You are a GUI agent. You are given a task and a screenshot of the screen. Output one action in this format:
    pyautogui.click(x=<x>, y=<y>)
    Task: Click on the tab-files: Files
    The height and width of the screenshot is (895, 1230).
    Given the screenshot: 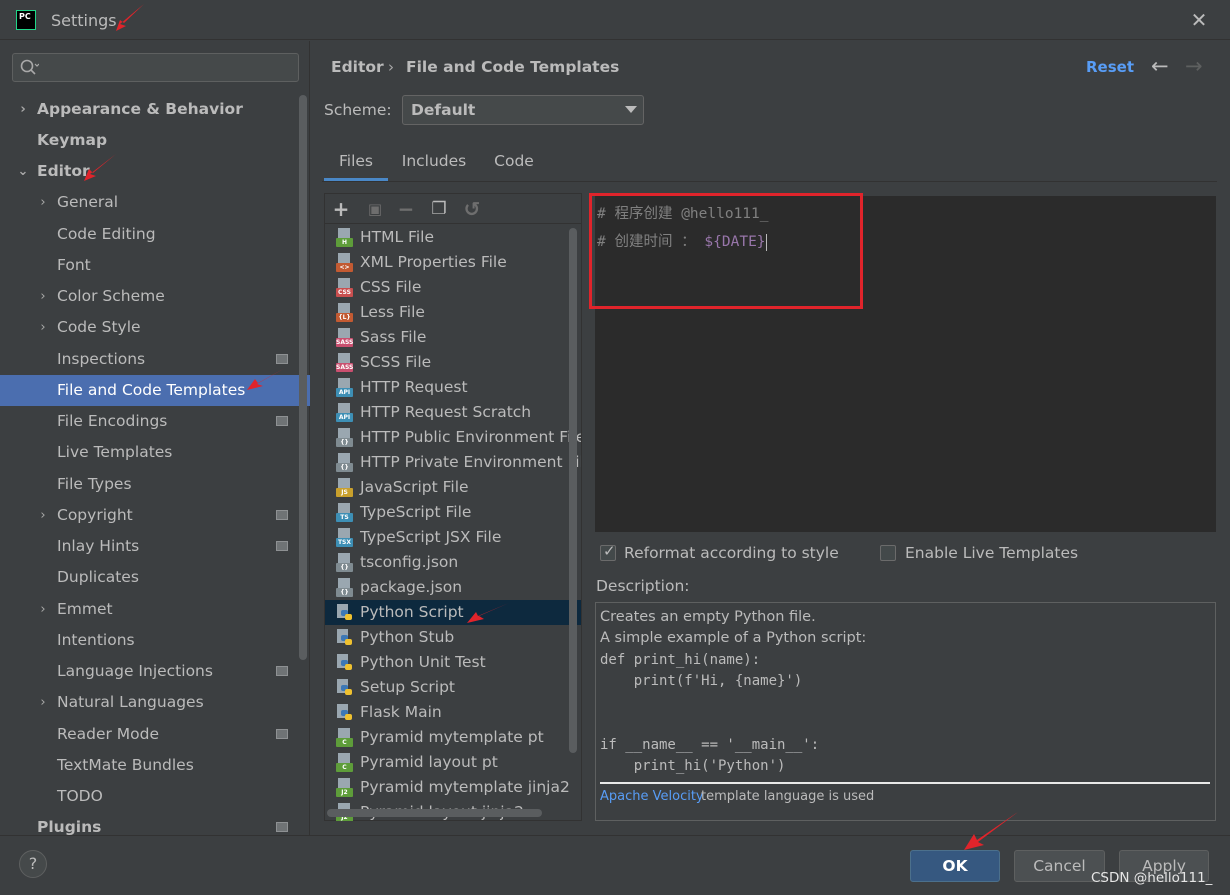 What is the action you would take?
    pyautogui.click(x=356, y=162)
    